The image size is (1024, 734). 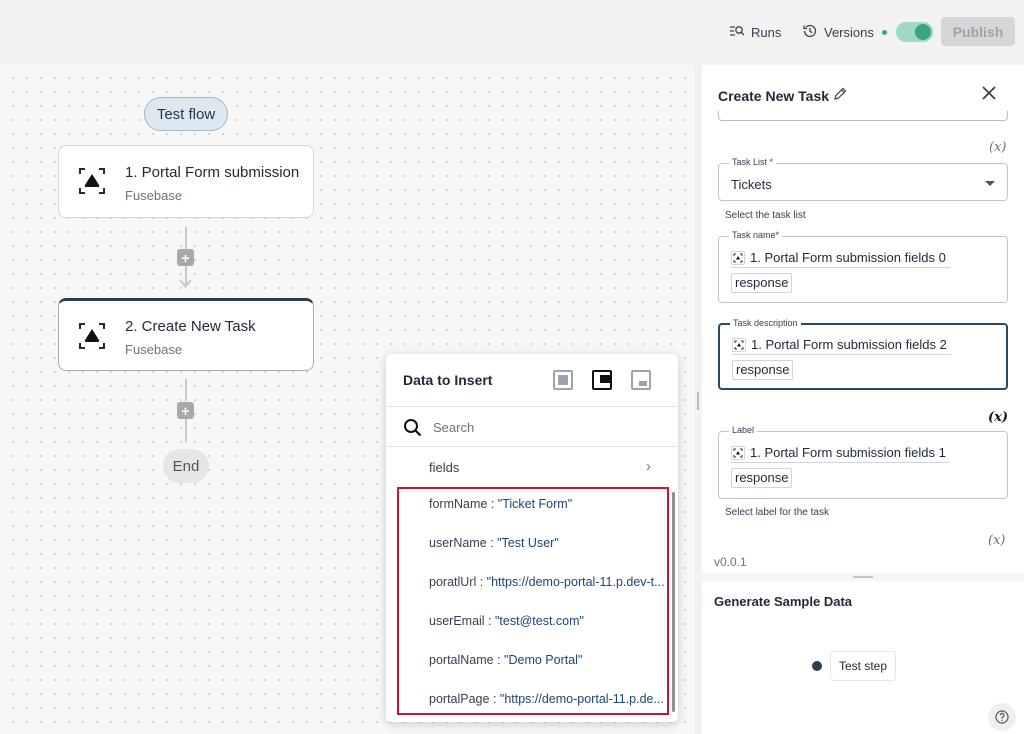 I want to click on version-label: v0.0.1, so click(x=730, y=562).